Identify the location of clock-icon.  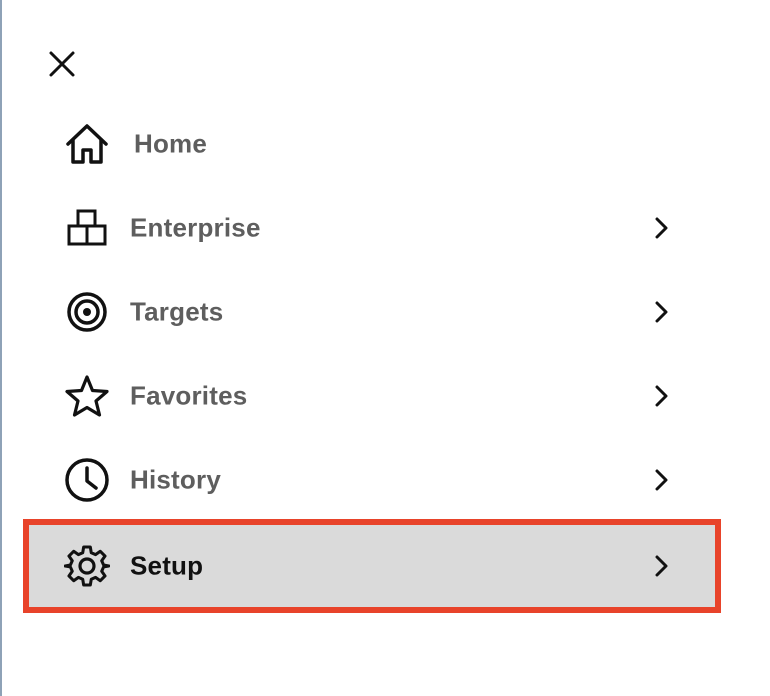
(87, 480).